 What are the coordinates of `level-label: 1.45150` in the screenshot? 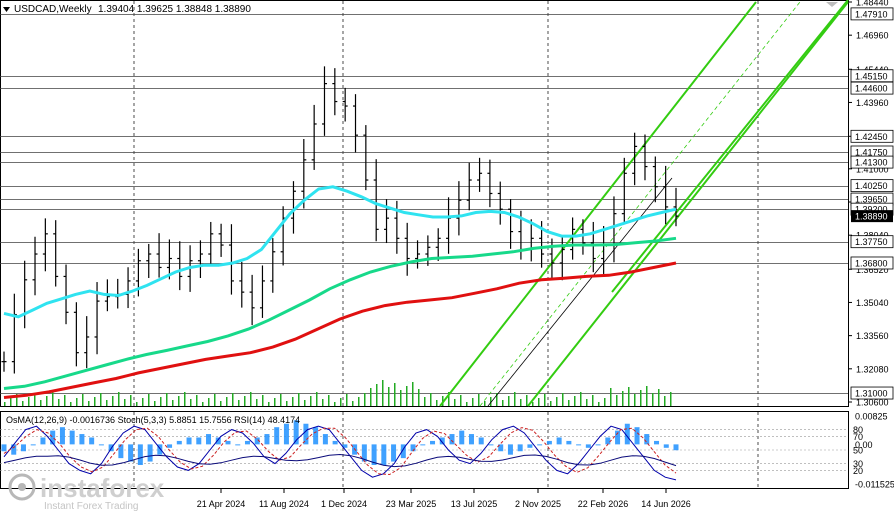 It's located at (871, 76).